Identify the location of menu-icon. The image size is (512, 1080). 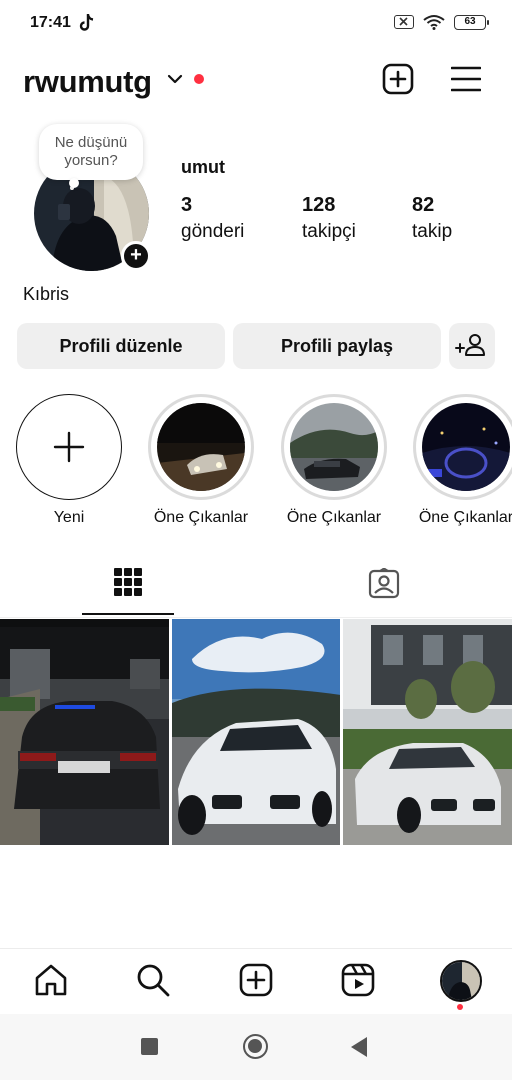
(466, 79).